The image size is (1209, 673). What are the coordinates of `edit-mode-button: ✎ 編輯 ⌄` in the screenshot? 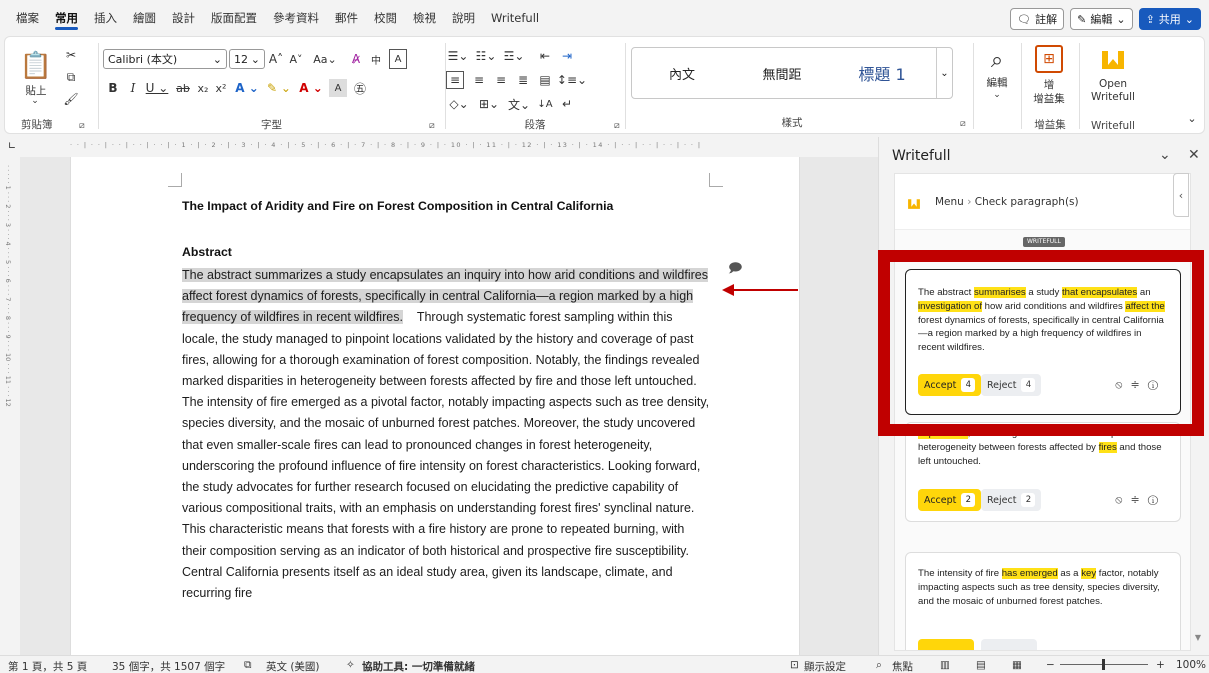 It's located at (1101, 19).